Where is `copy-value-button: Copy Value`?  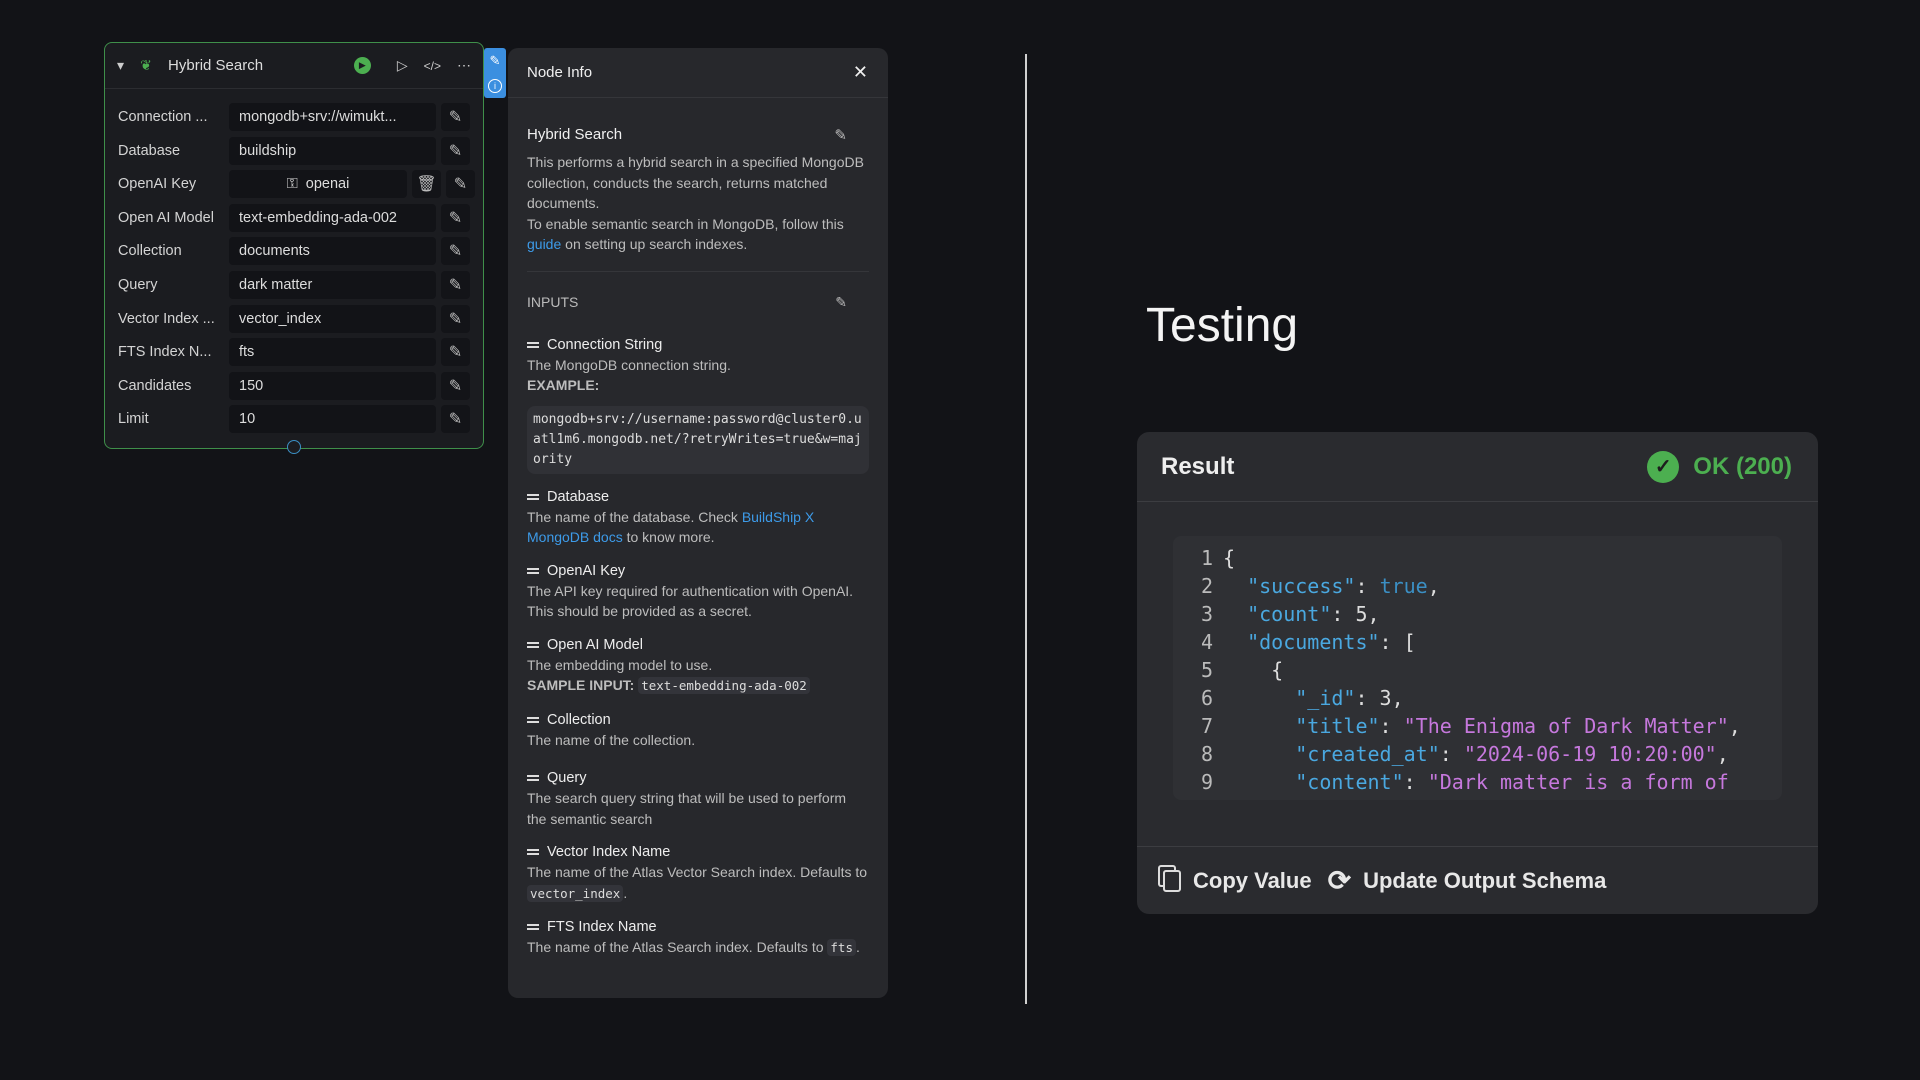
copy-value-button: Copy Value is located at coordinates (1237, 881).